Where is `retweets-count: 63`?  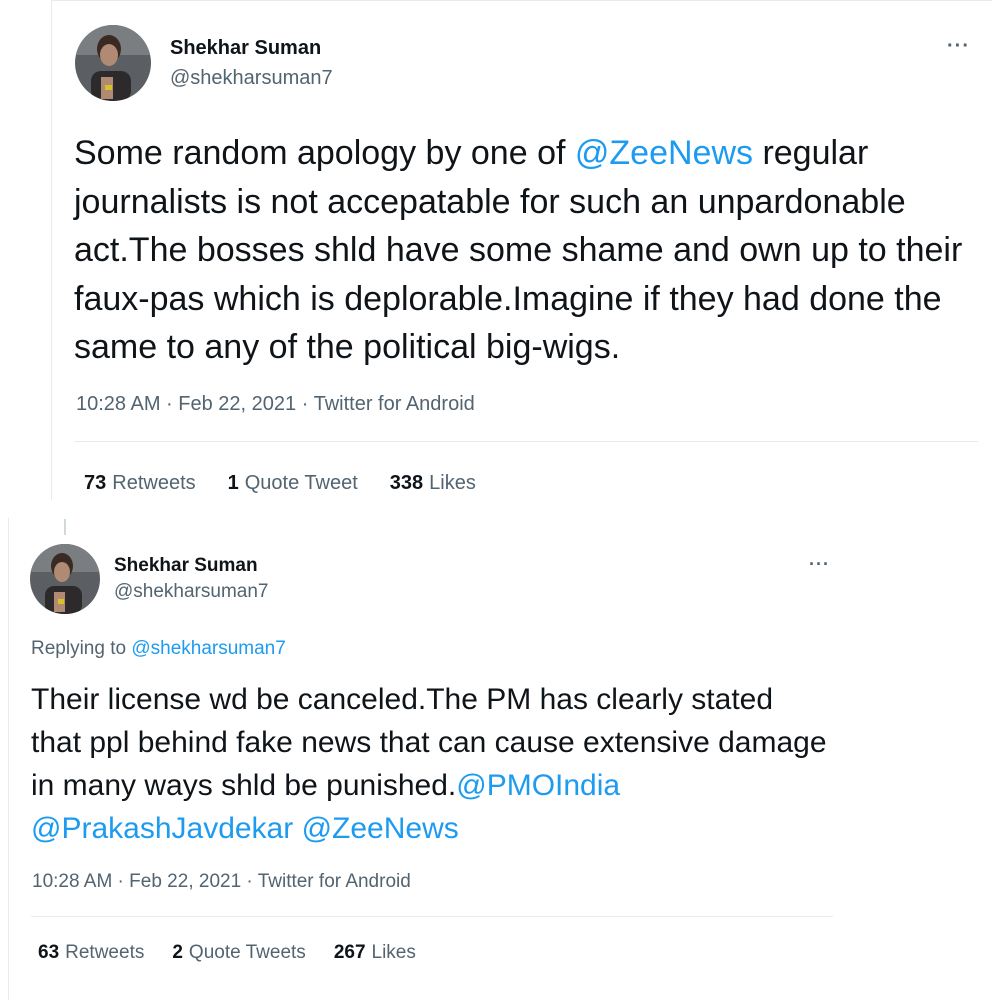
retweets-count: 63 is located at coordinates (49, 952).